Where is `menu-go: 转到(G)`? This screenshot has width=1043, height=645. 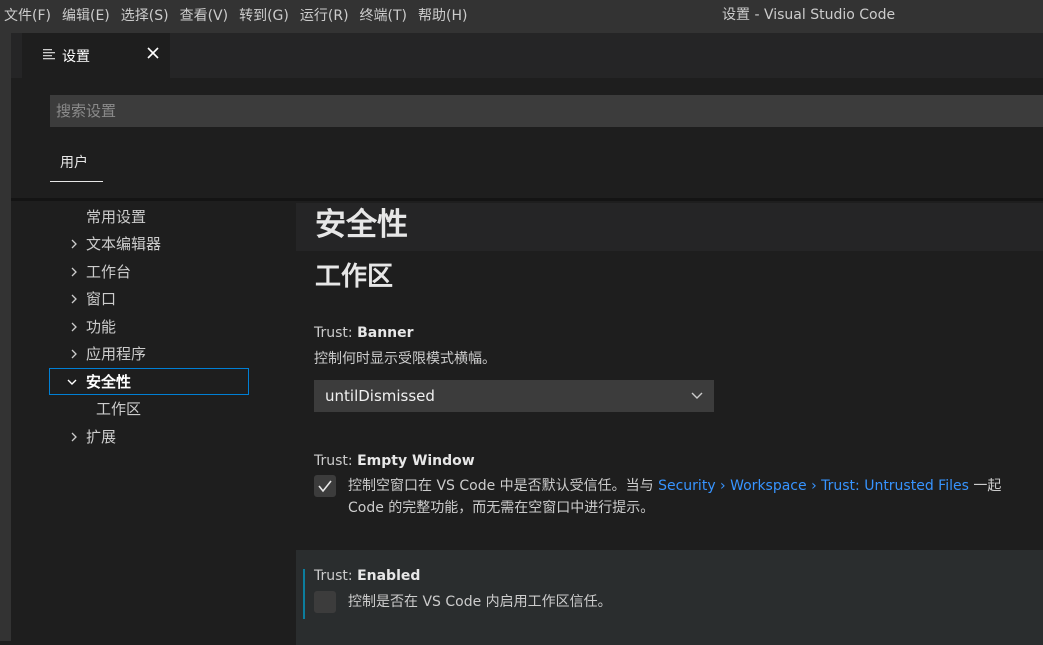 menu-go: 转到(G) is located at coordinates (265, 16).